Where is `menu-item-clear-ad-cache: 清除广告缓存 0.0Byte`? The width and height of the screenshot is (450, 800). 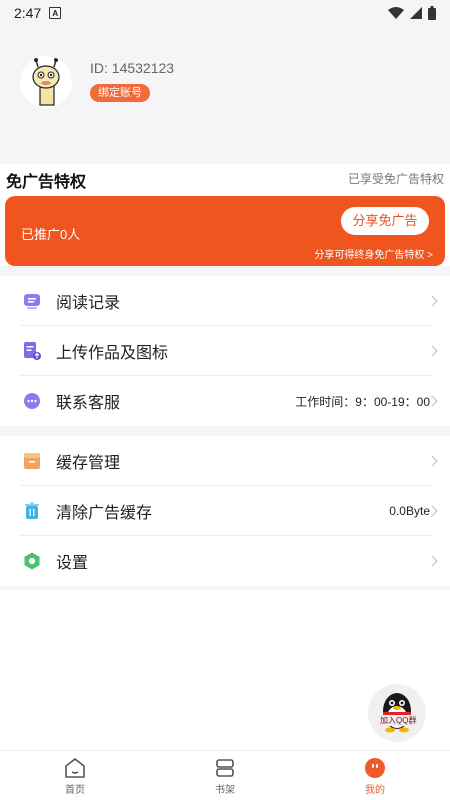 menu-item-clear-ad-cache: 清除广告缓存 0.0Byte is located at coordinates (225, 511).